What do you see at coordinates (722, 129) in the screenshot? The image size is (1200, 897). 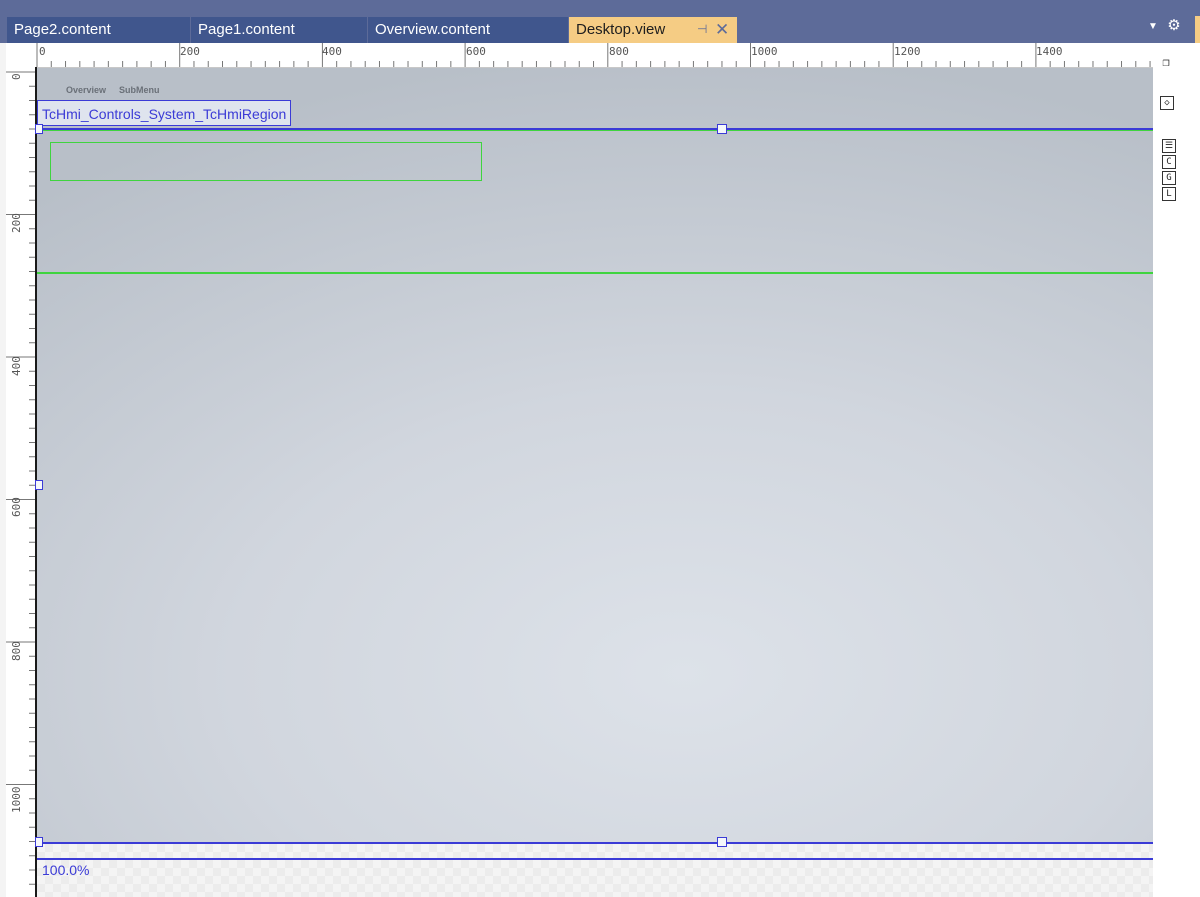 I see `resize-handle-top` at bounding box center [722, 129].